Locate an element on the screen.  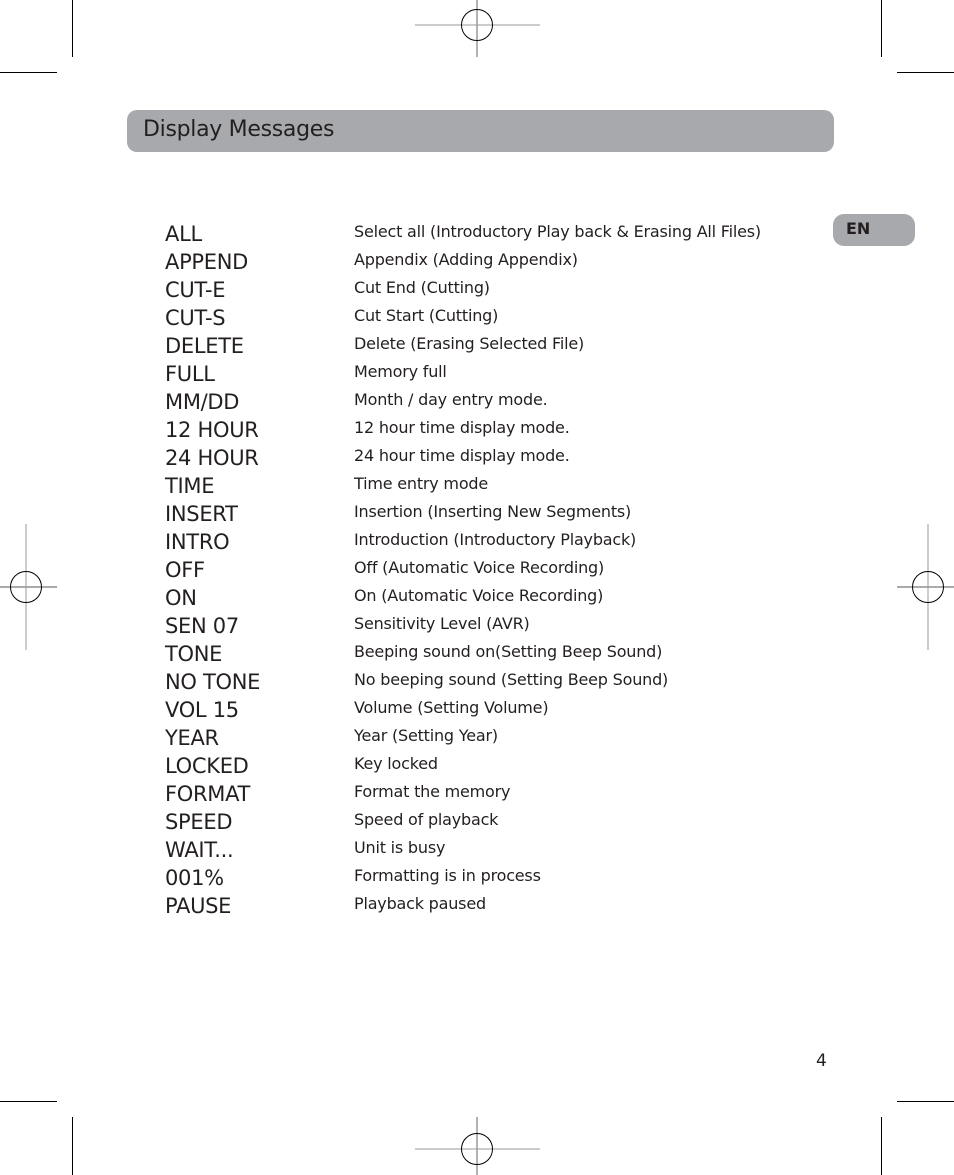
message-description: Memory full is located at coordinates (400, 371).